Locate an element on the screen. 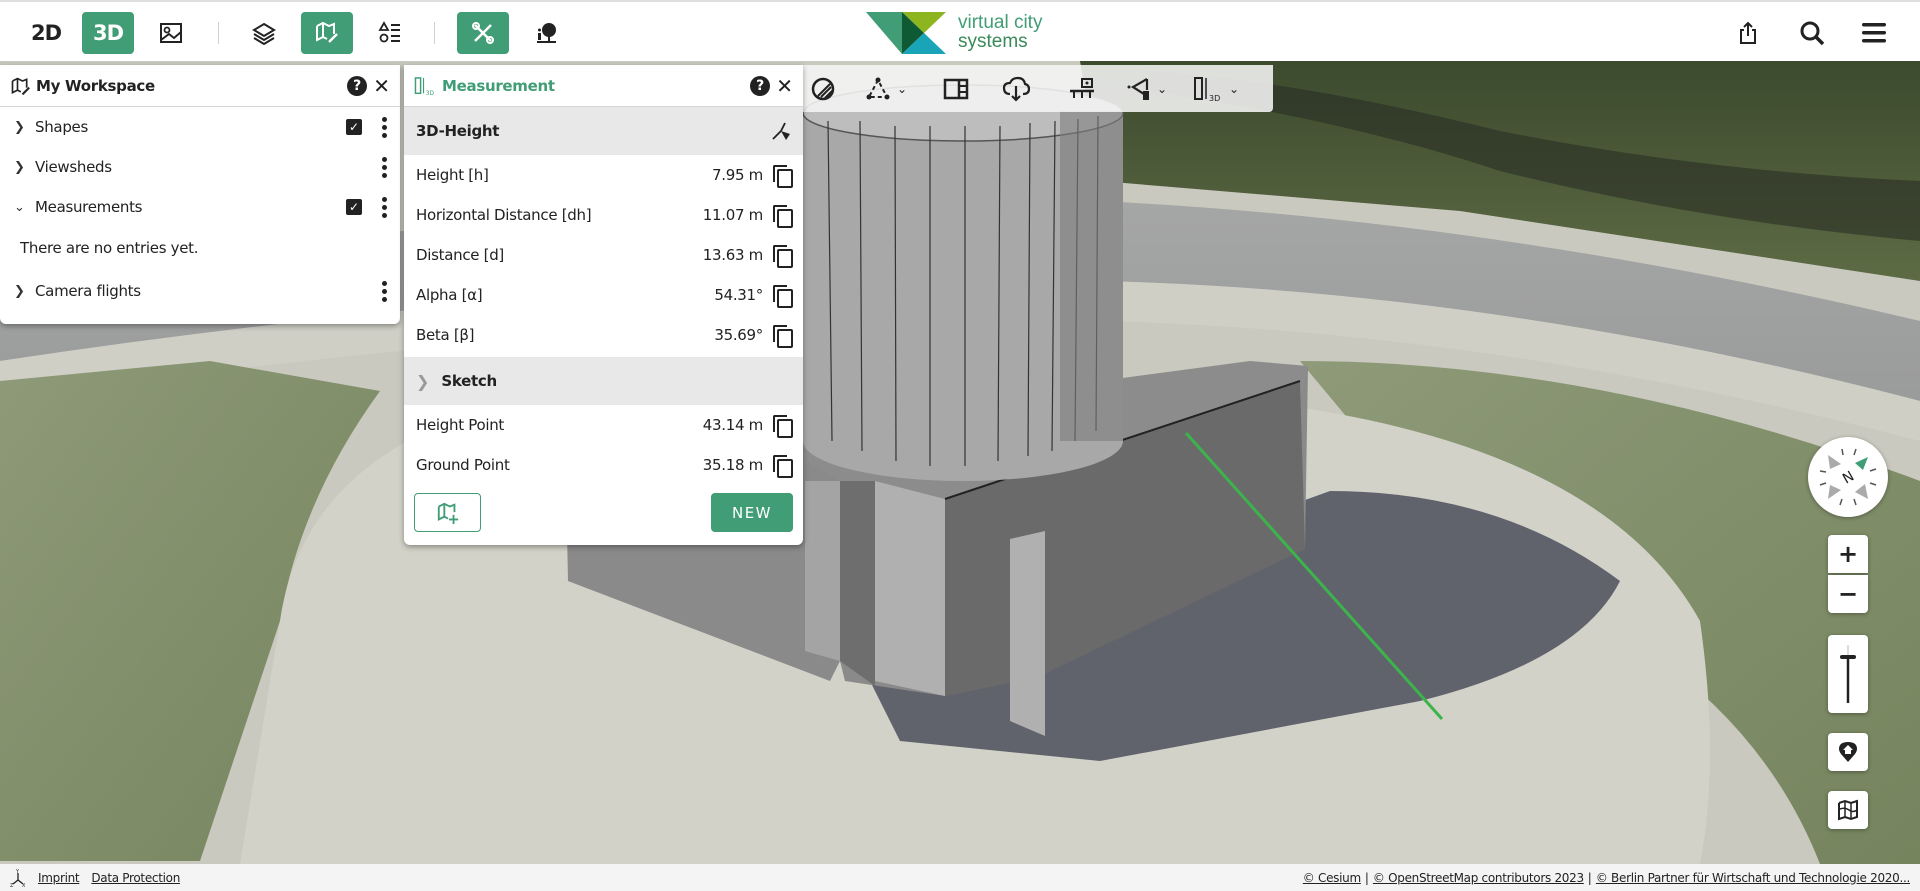 Image resolution: width=1920 pixels, height=891 pixels. building-face is located at coordinates (822, 571).